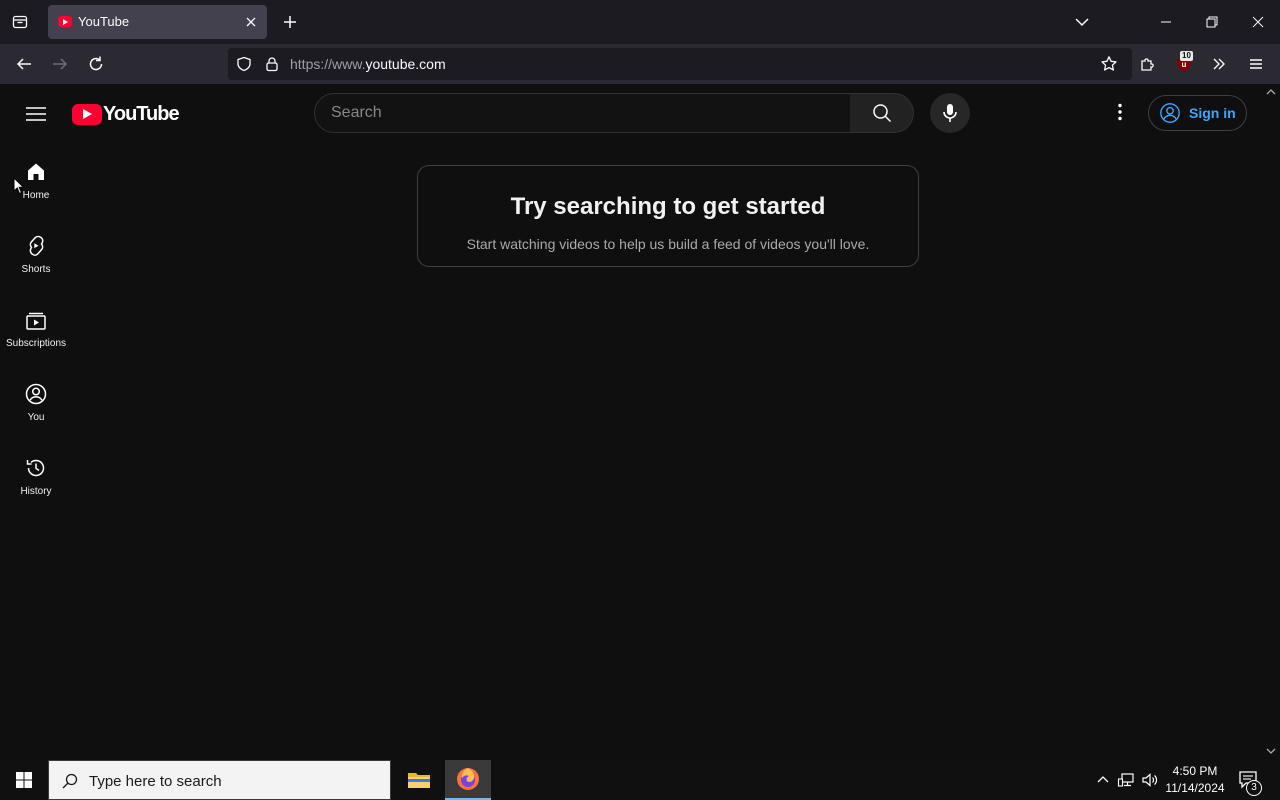 The height and width of the screenshot is (800, 1280). Describe the element at coordinates (468, 780) in the screenshot. I see `firefox-taskbar-icon` at that location.